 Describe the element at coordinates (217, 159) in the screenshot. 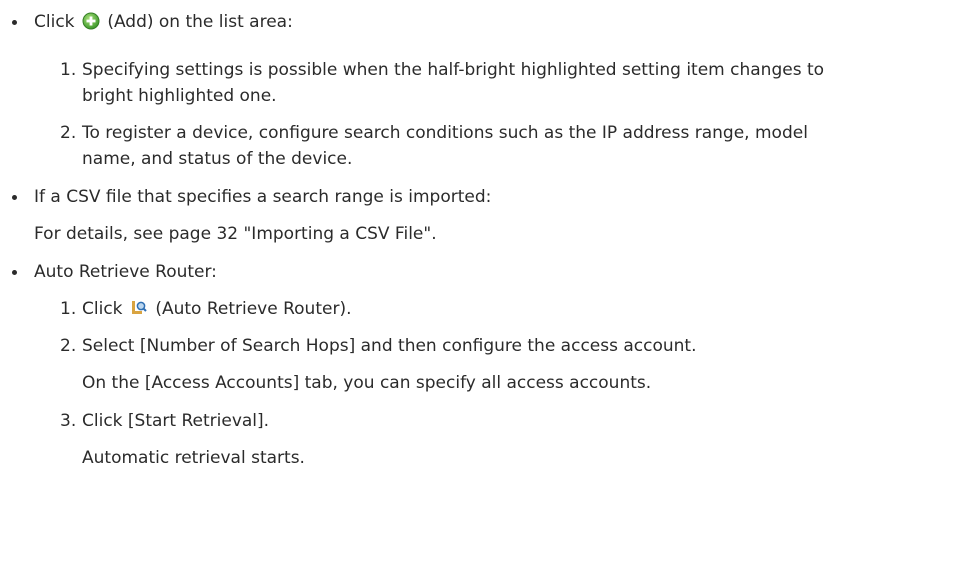

I see `step-text-continued: name, and status of the device.` at that location.